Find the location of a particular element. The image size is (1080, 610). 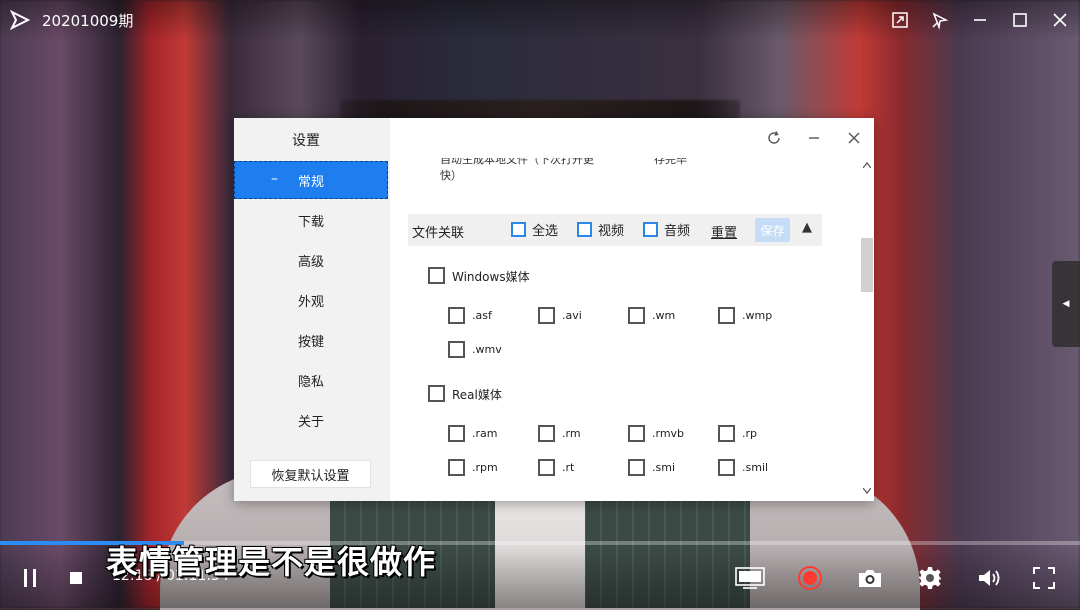

ext-checkbox-avi is located at coordinates (546, 315).